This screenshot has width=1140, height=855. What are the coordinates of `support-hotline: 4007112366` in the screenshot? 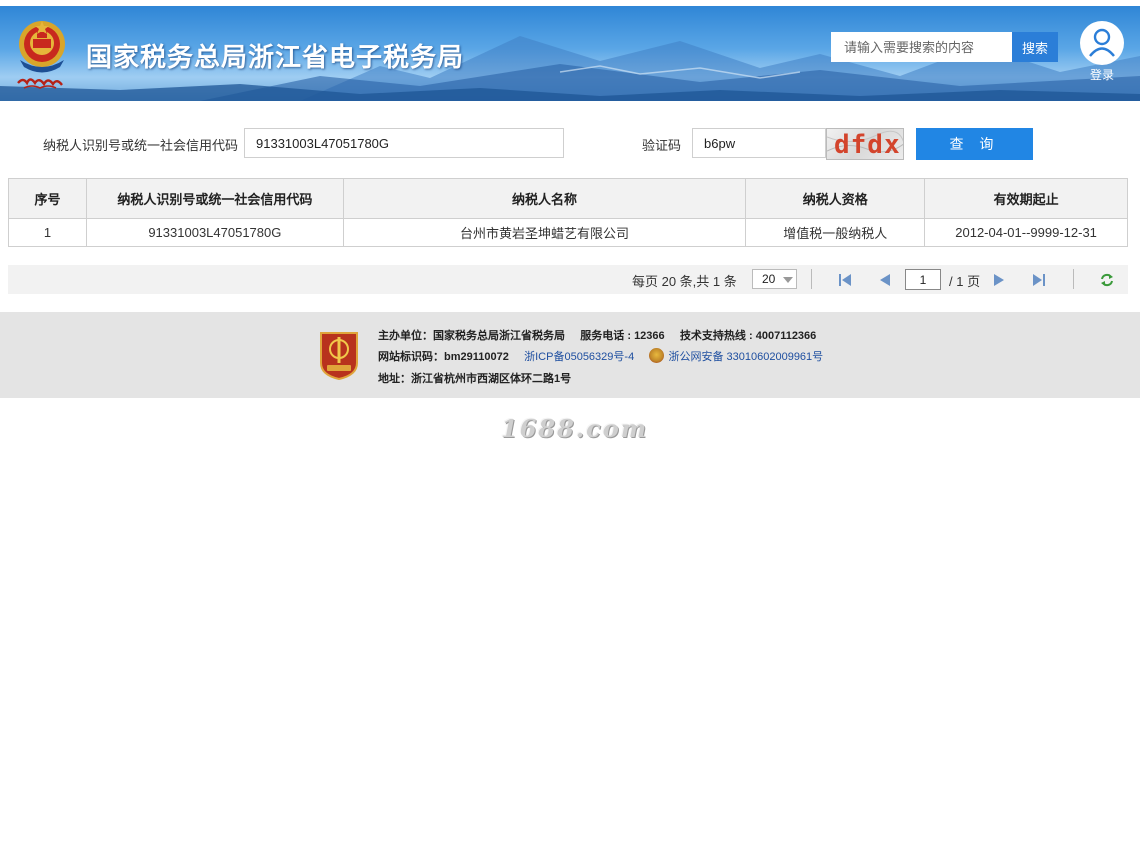 It's located at (786, 336).